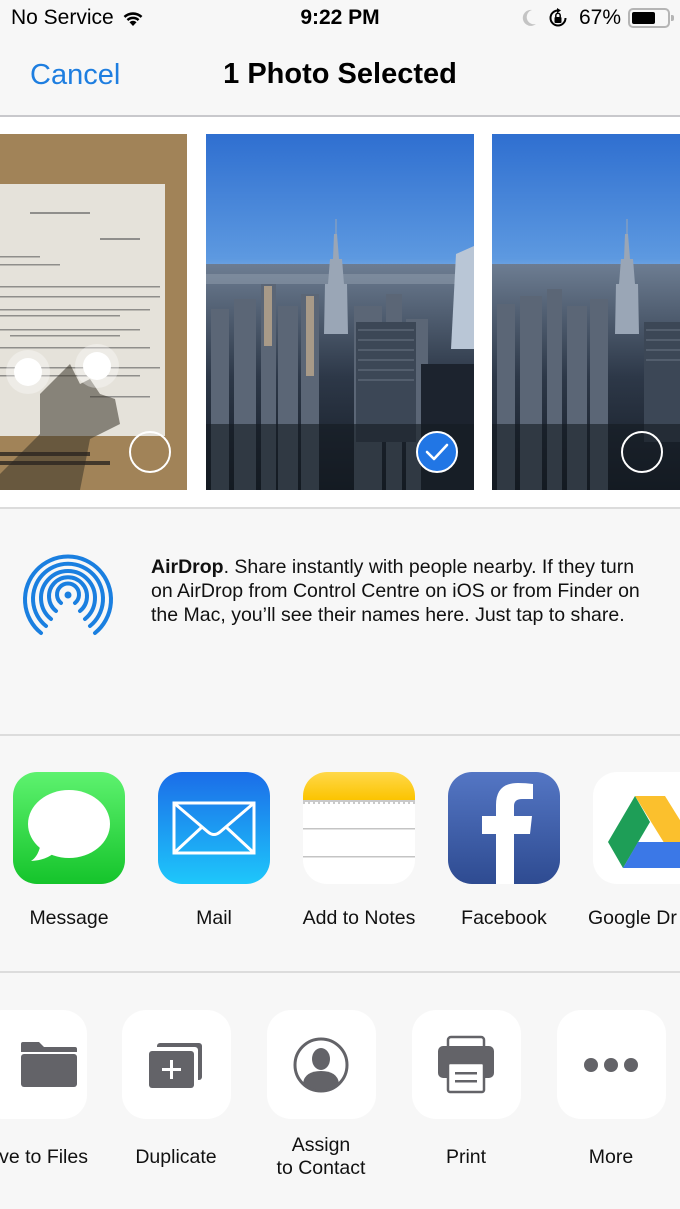 This screenshot has width=680, height=1209. I want to click on notes-icon, so click(359, 828).